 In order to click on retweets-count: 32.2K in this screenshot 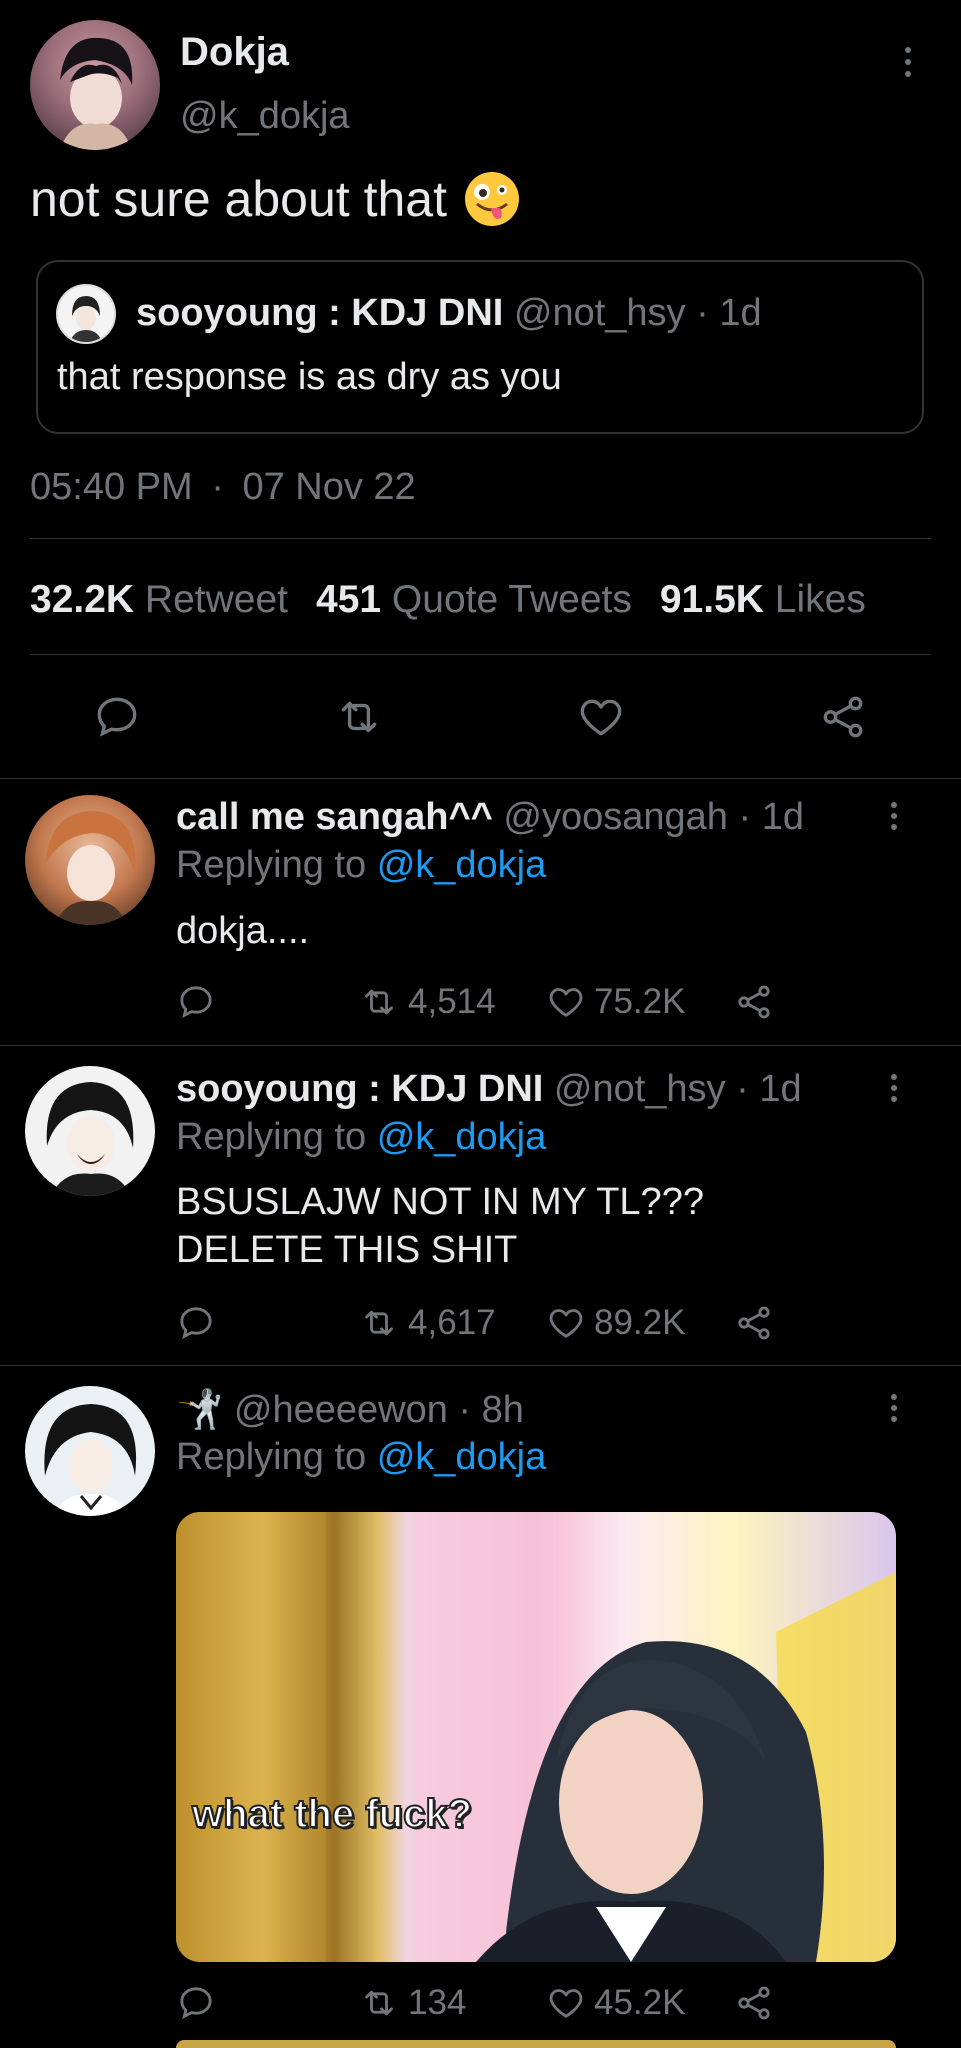, I will do `click(82, 599)`.